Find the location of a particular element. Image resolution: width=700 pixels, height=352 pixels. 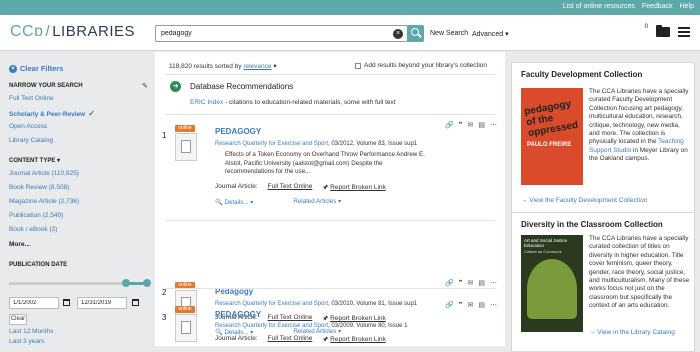

advanced-search-link: Advanced ▾ is located at coordinates (490, 34).